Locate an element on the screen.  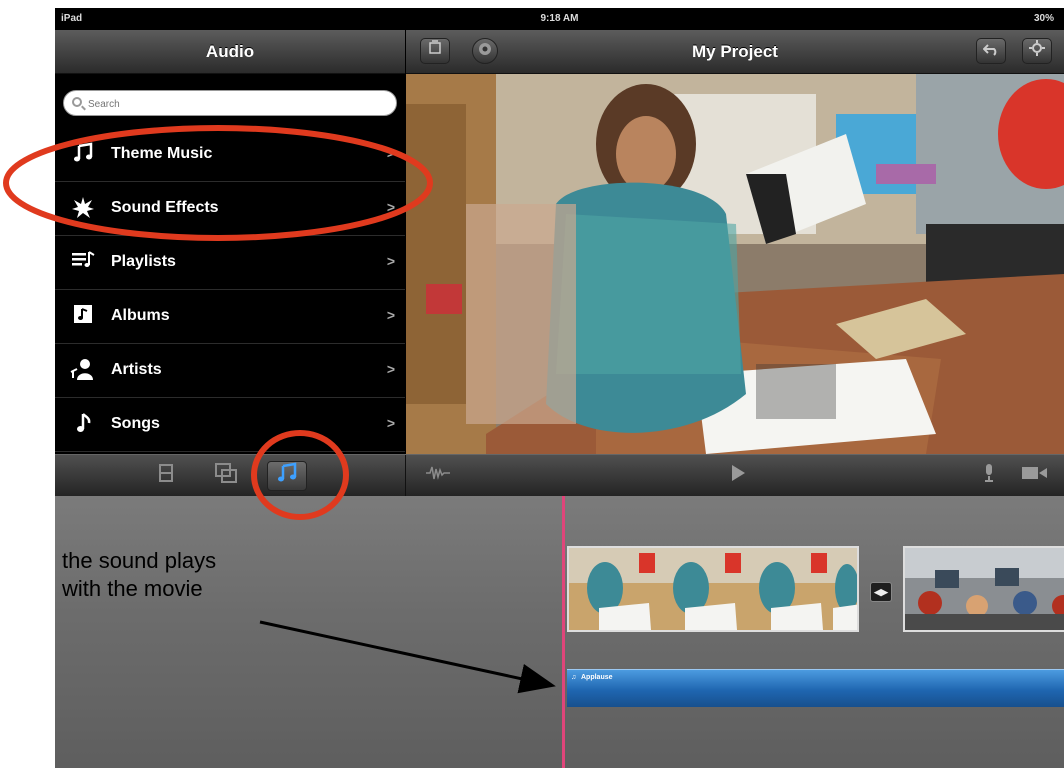
browser-toolbar is located at coordinates (559, 475).